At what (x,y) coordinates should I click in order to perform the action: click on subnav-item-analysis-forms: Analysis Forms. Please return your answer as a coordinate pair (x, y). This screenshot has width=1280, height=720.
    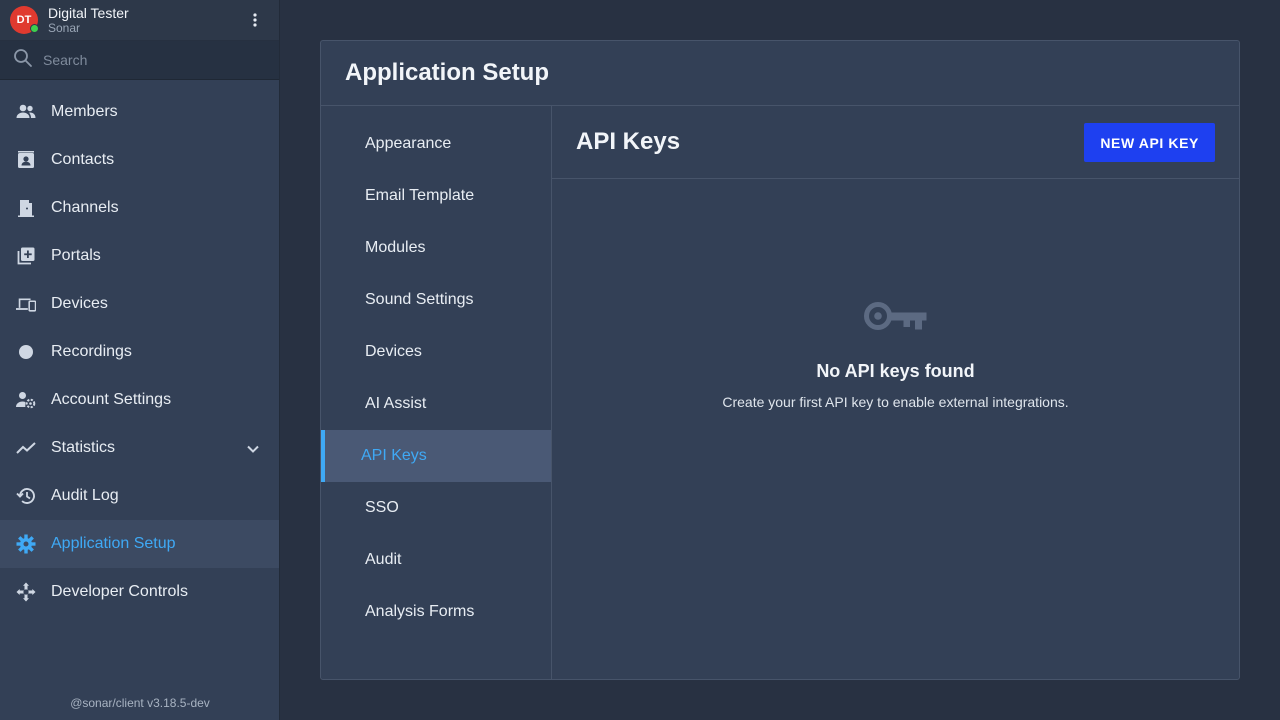
    Looking at the image, I should click on (436, 612).